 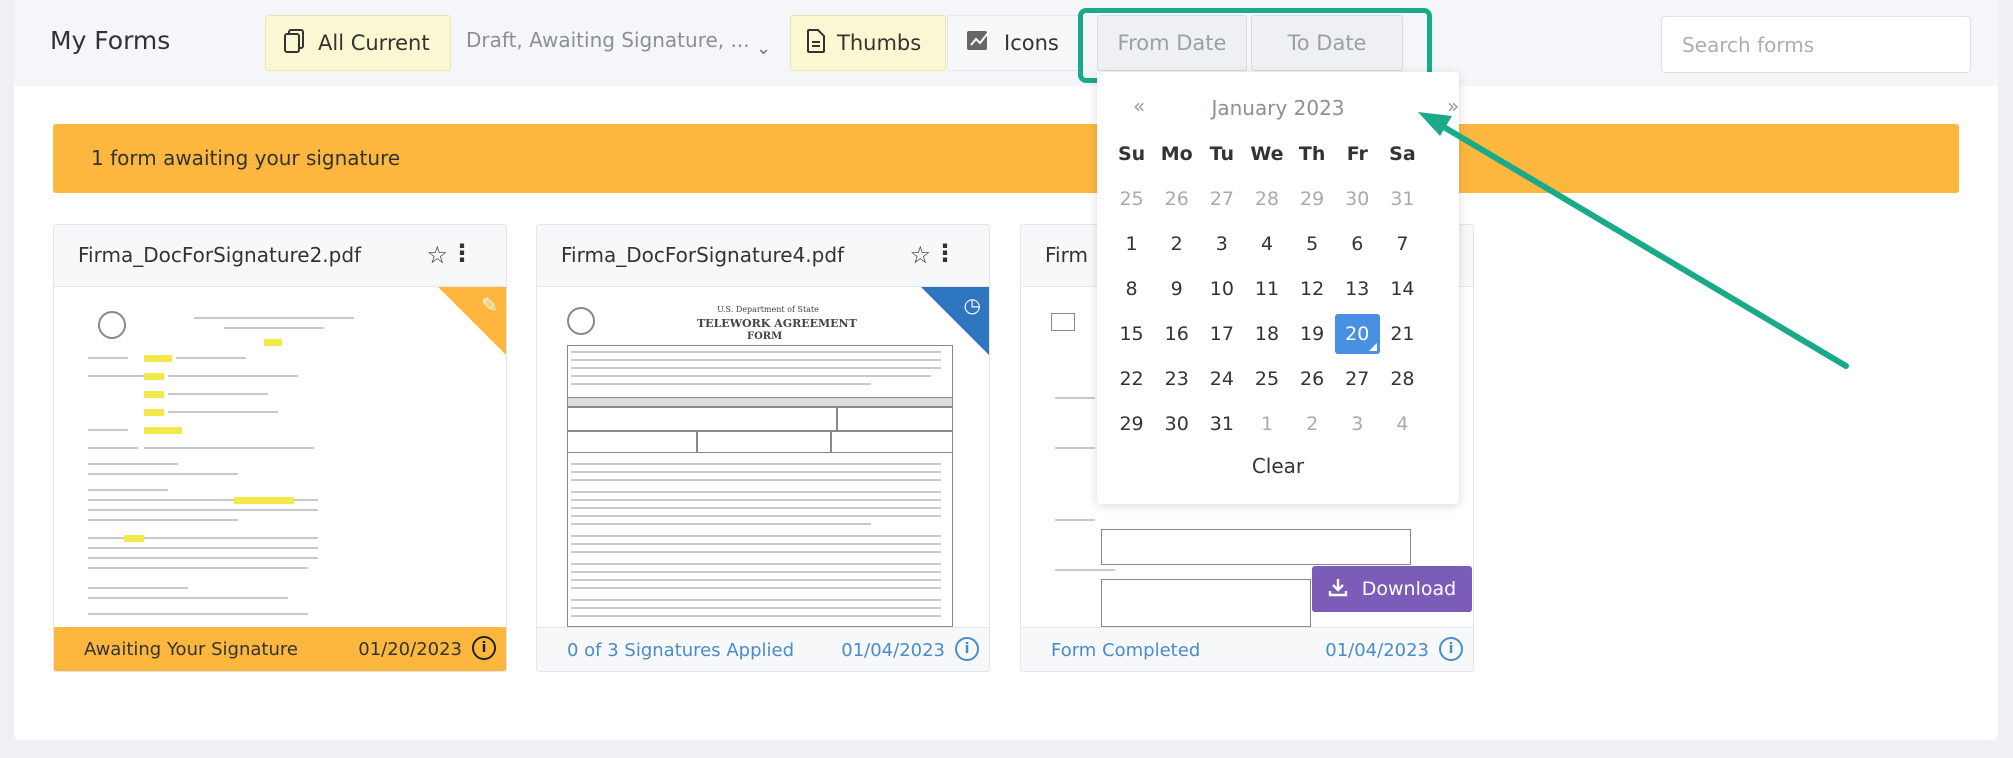 I want to click on calendar-week-row: 15 16 17 18 19 20 21, so click(x=1267, y=336).